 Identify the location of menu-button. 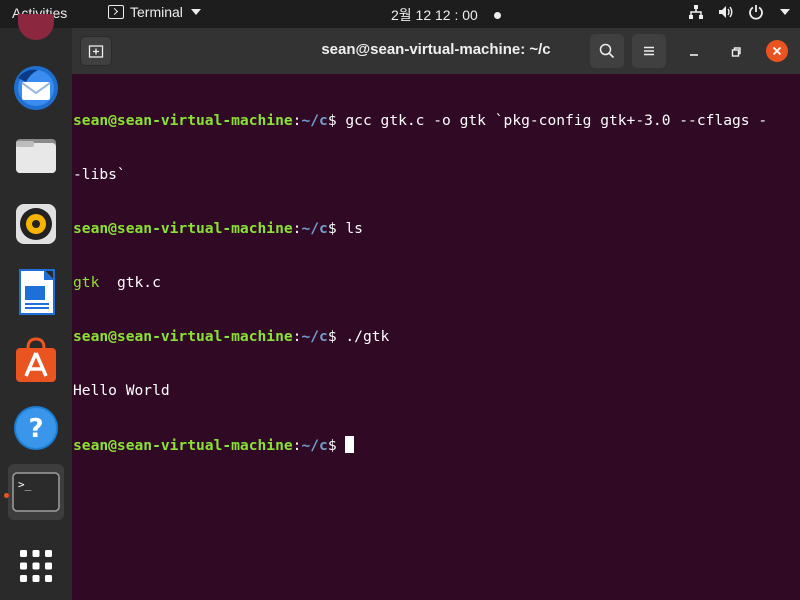
(649, 51).